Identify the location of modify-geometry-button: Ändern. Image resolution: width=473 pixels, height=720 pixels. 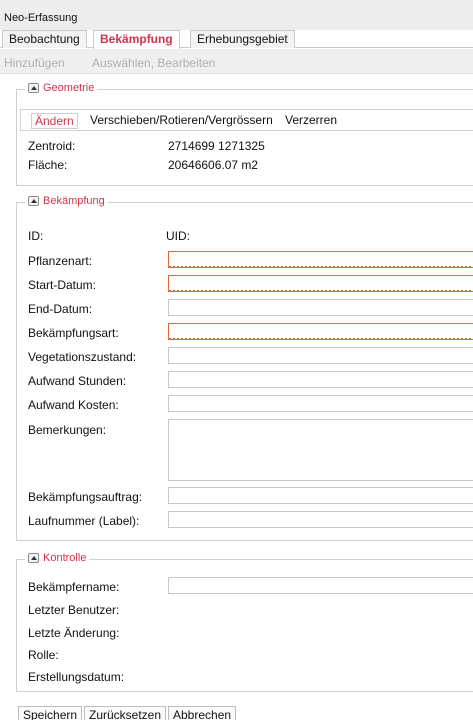
(54, 121).